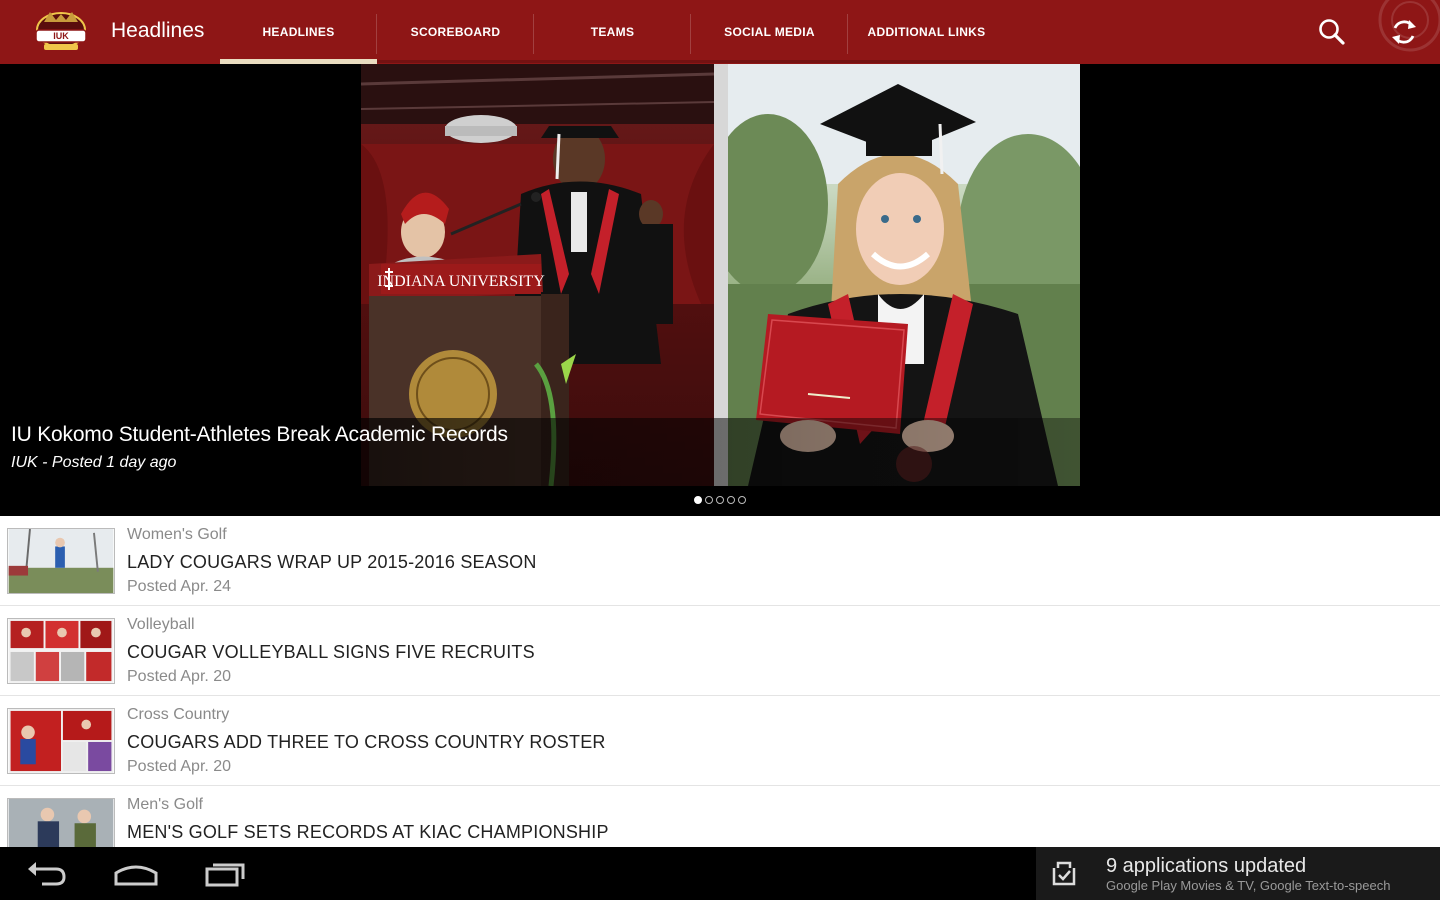  What do you see at coordinates (158, 30) in the screenshot?
I see `app-title: Headlines` at bounding box center [158, 30].